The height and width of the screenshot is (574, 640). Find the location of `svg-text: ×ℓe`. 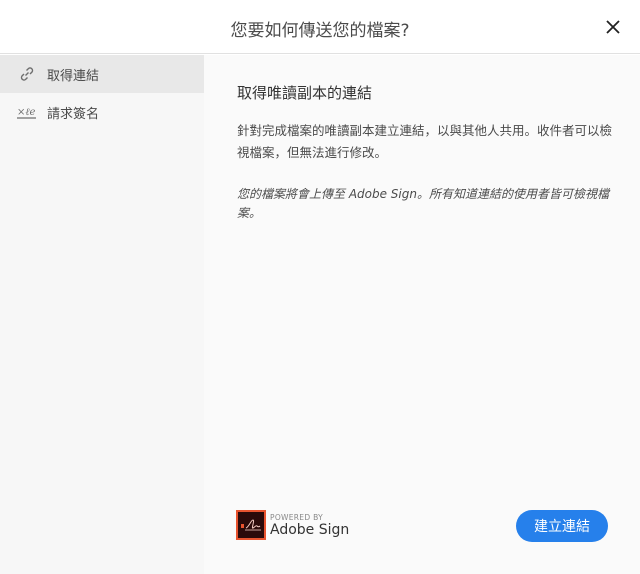

svg-text: ×ℓe is located at coordinates (26, 112).